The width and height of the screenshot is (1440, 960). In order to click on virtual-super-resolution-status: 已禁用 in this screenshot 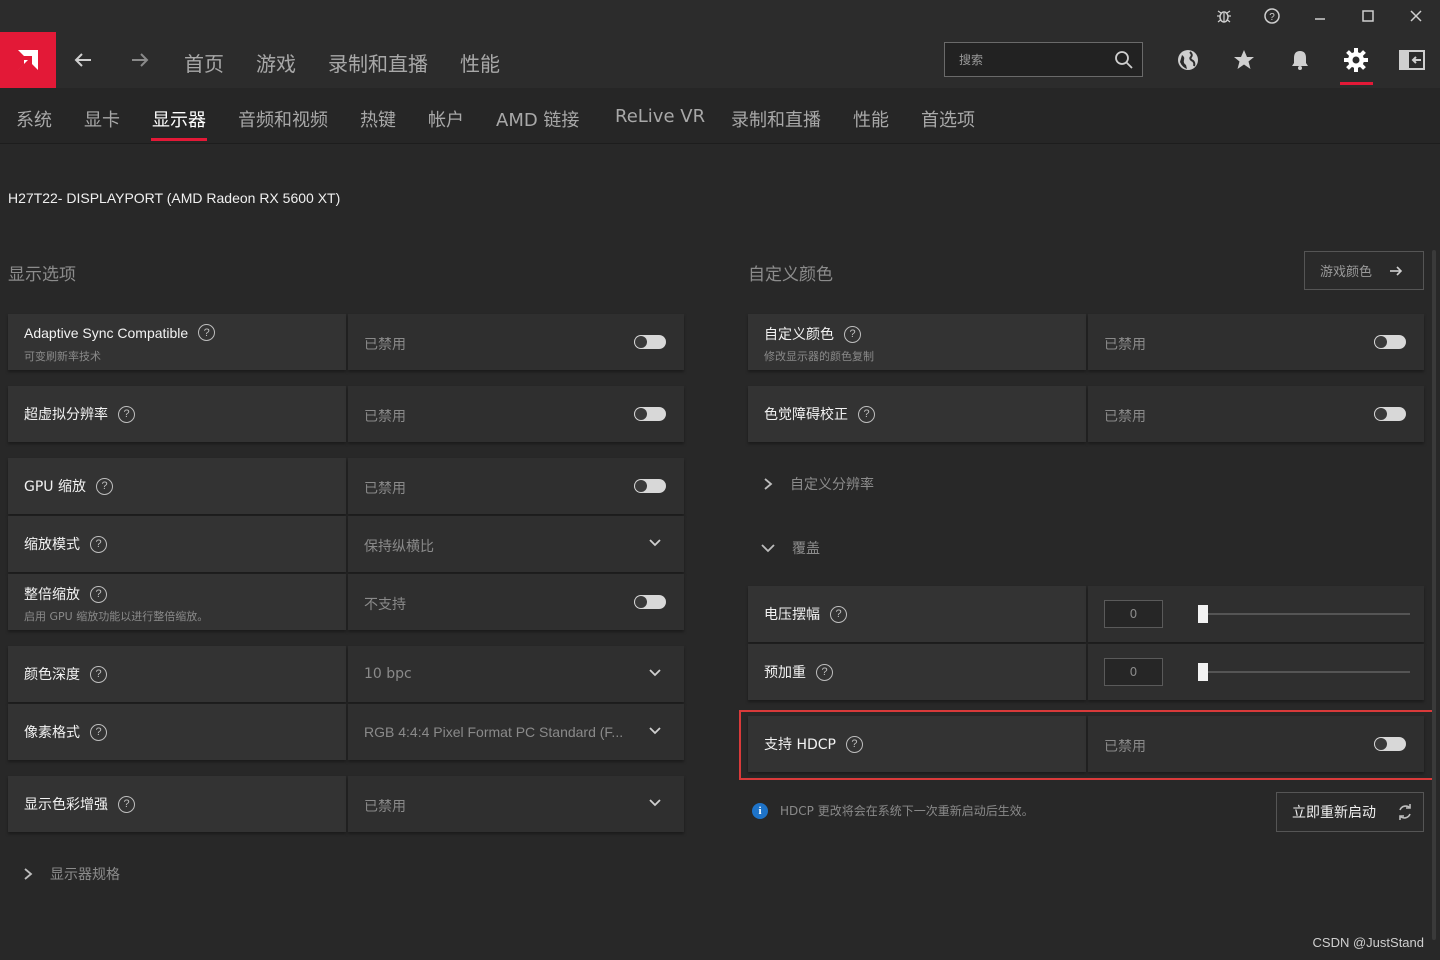, I will do `click(385, 417)`.